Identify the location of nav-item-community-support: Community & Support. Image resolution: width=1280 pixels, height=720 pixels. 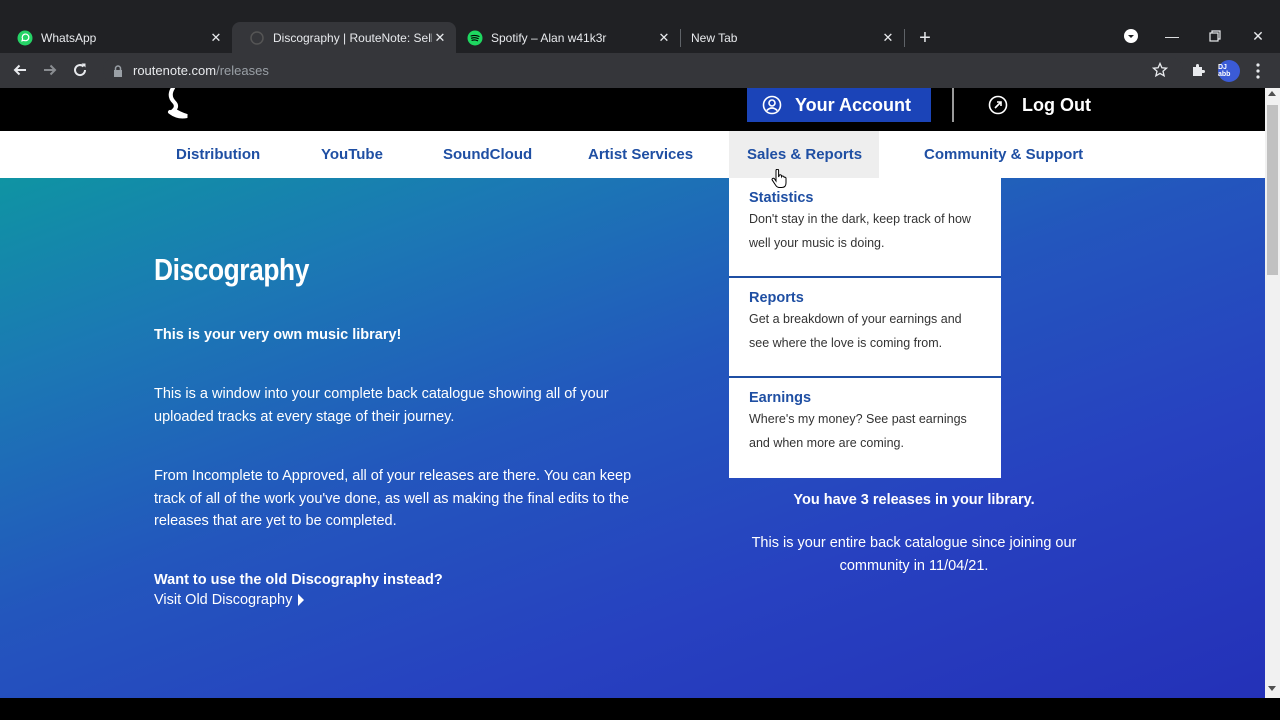
(1003, 154).